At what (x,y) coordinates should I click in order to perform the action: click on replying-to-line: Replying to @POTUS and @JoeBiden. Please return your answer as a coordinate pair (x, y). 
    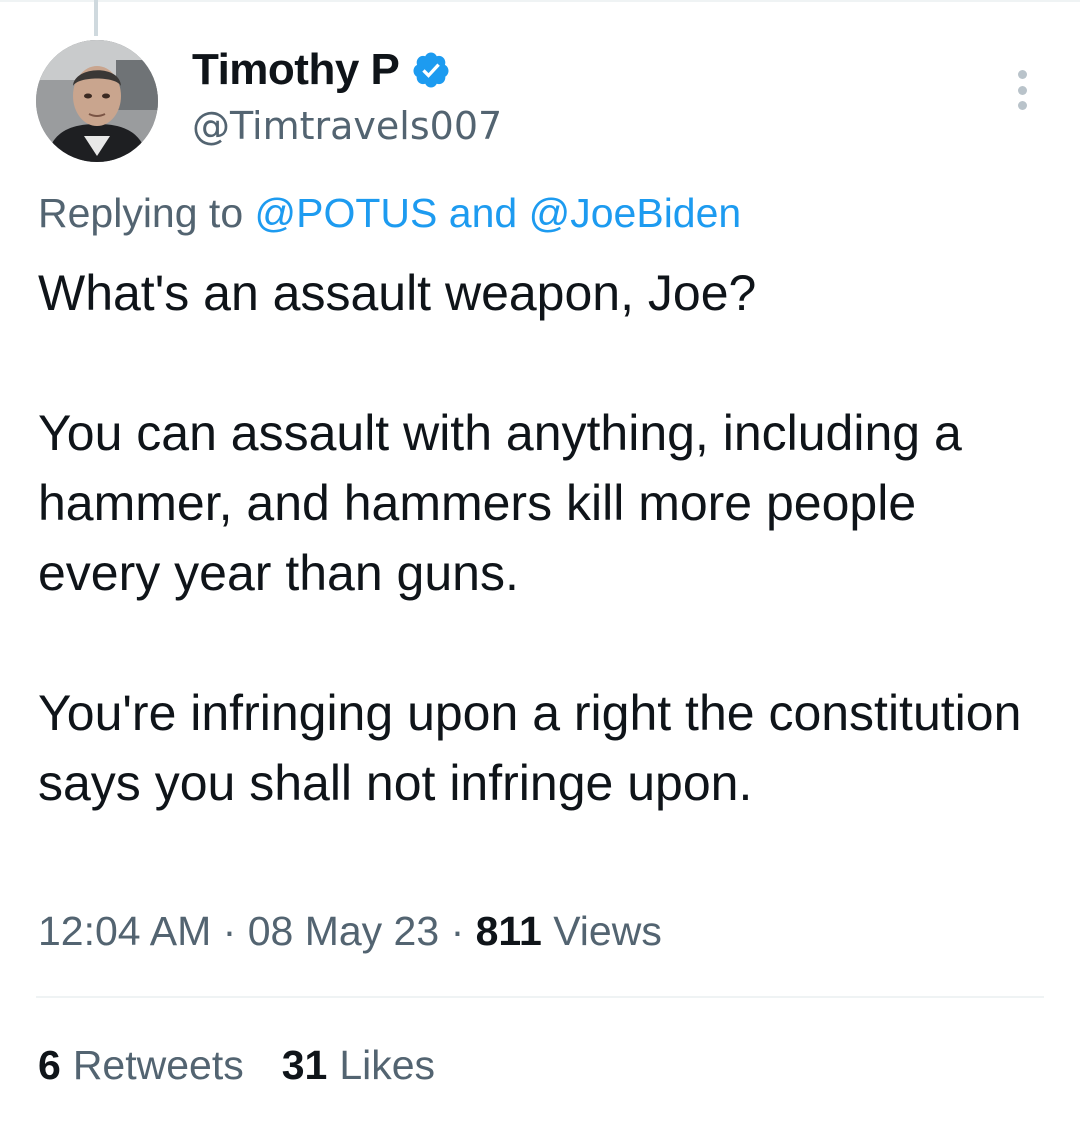
    Looking at the image, I should click on (389, 213).